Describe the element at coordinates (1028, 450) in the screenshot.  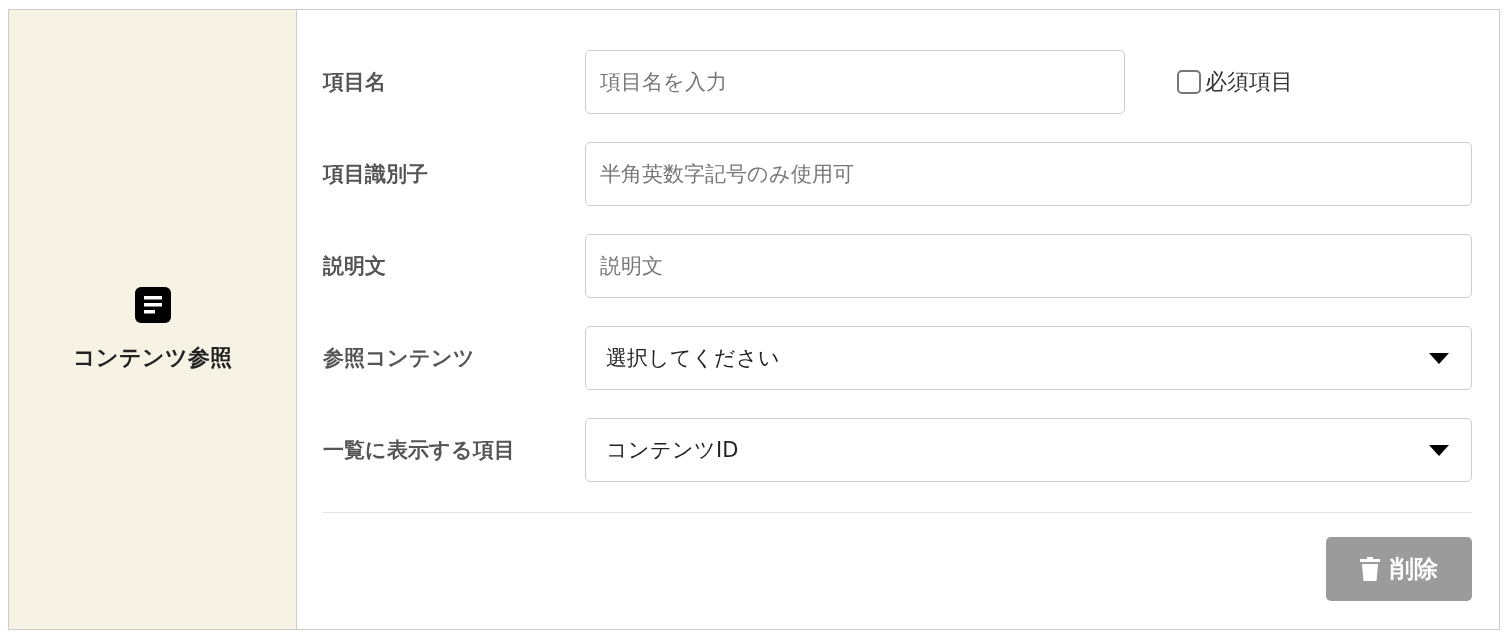
I see `select-field: コンテンツID` at that location.